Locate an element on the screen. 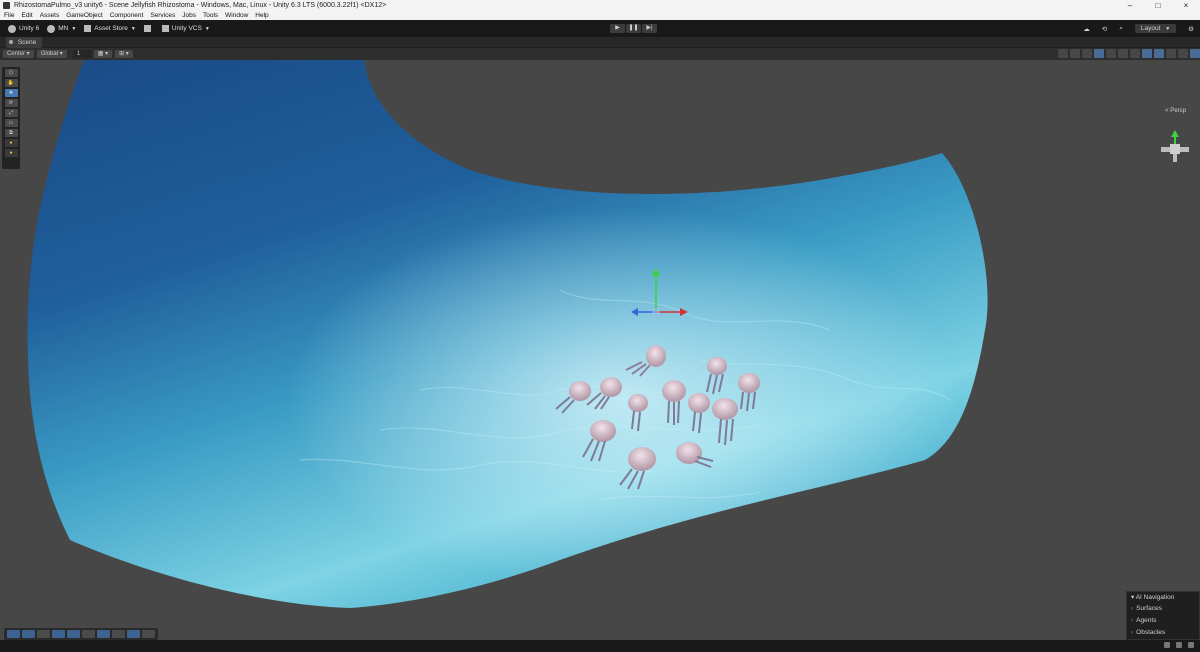  shading-dropdown-icon is located at coordinates (1111, 53).